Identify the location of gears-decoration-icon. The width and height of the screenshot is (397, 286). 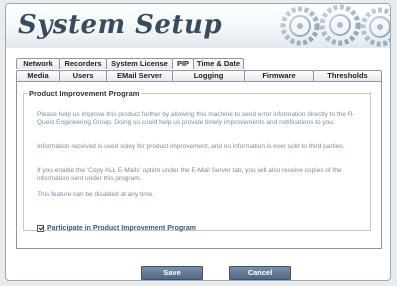
(335, 25).